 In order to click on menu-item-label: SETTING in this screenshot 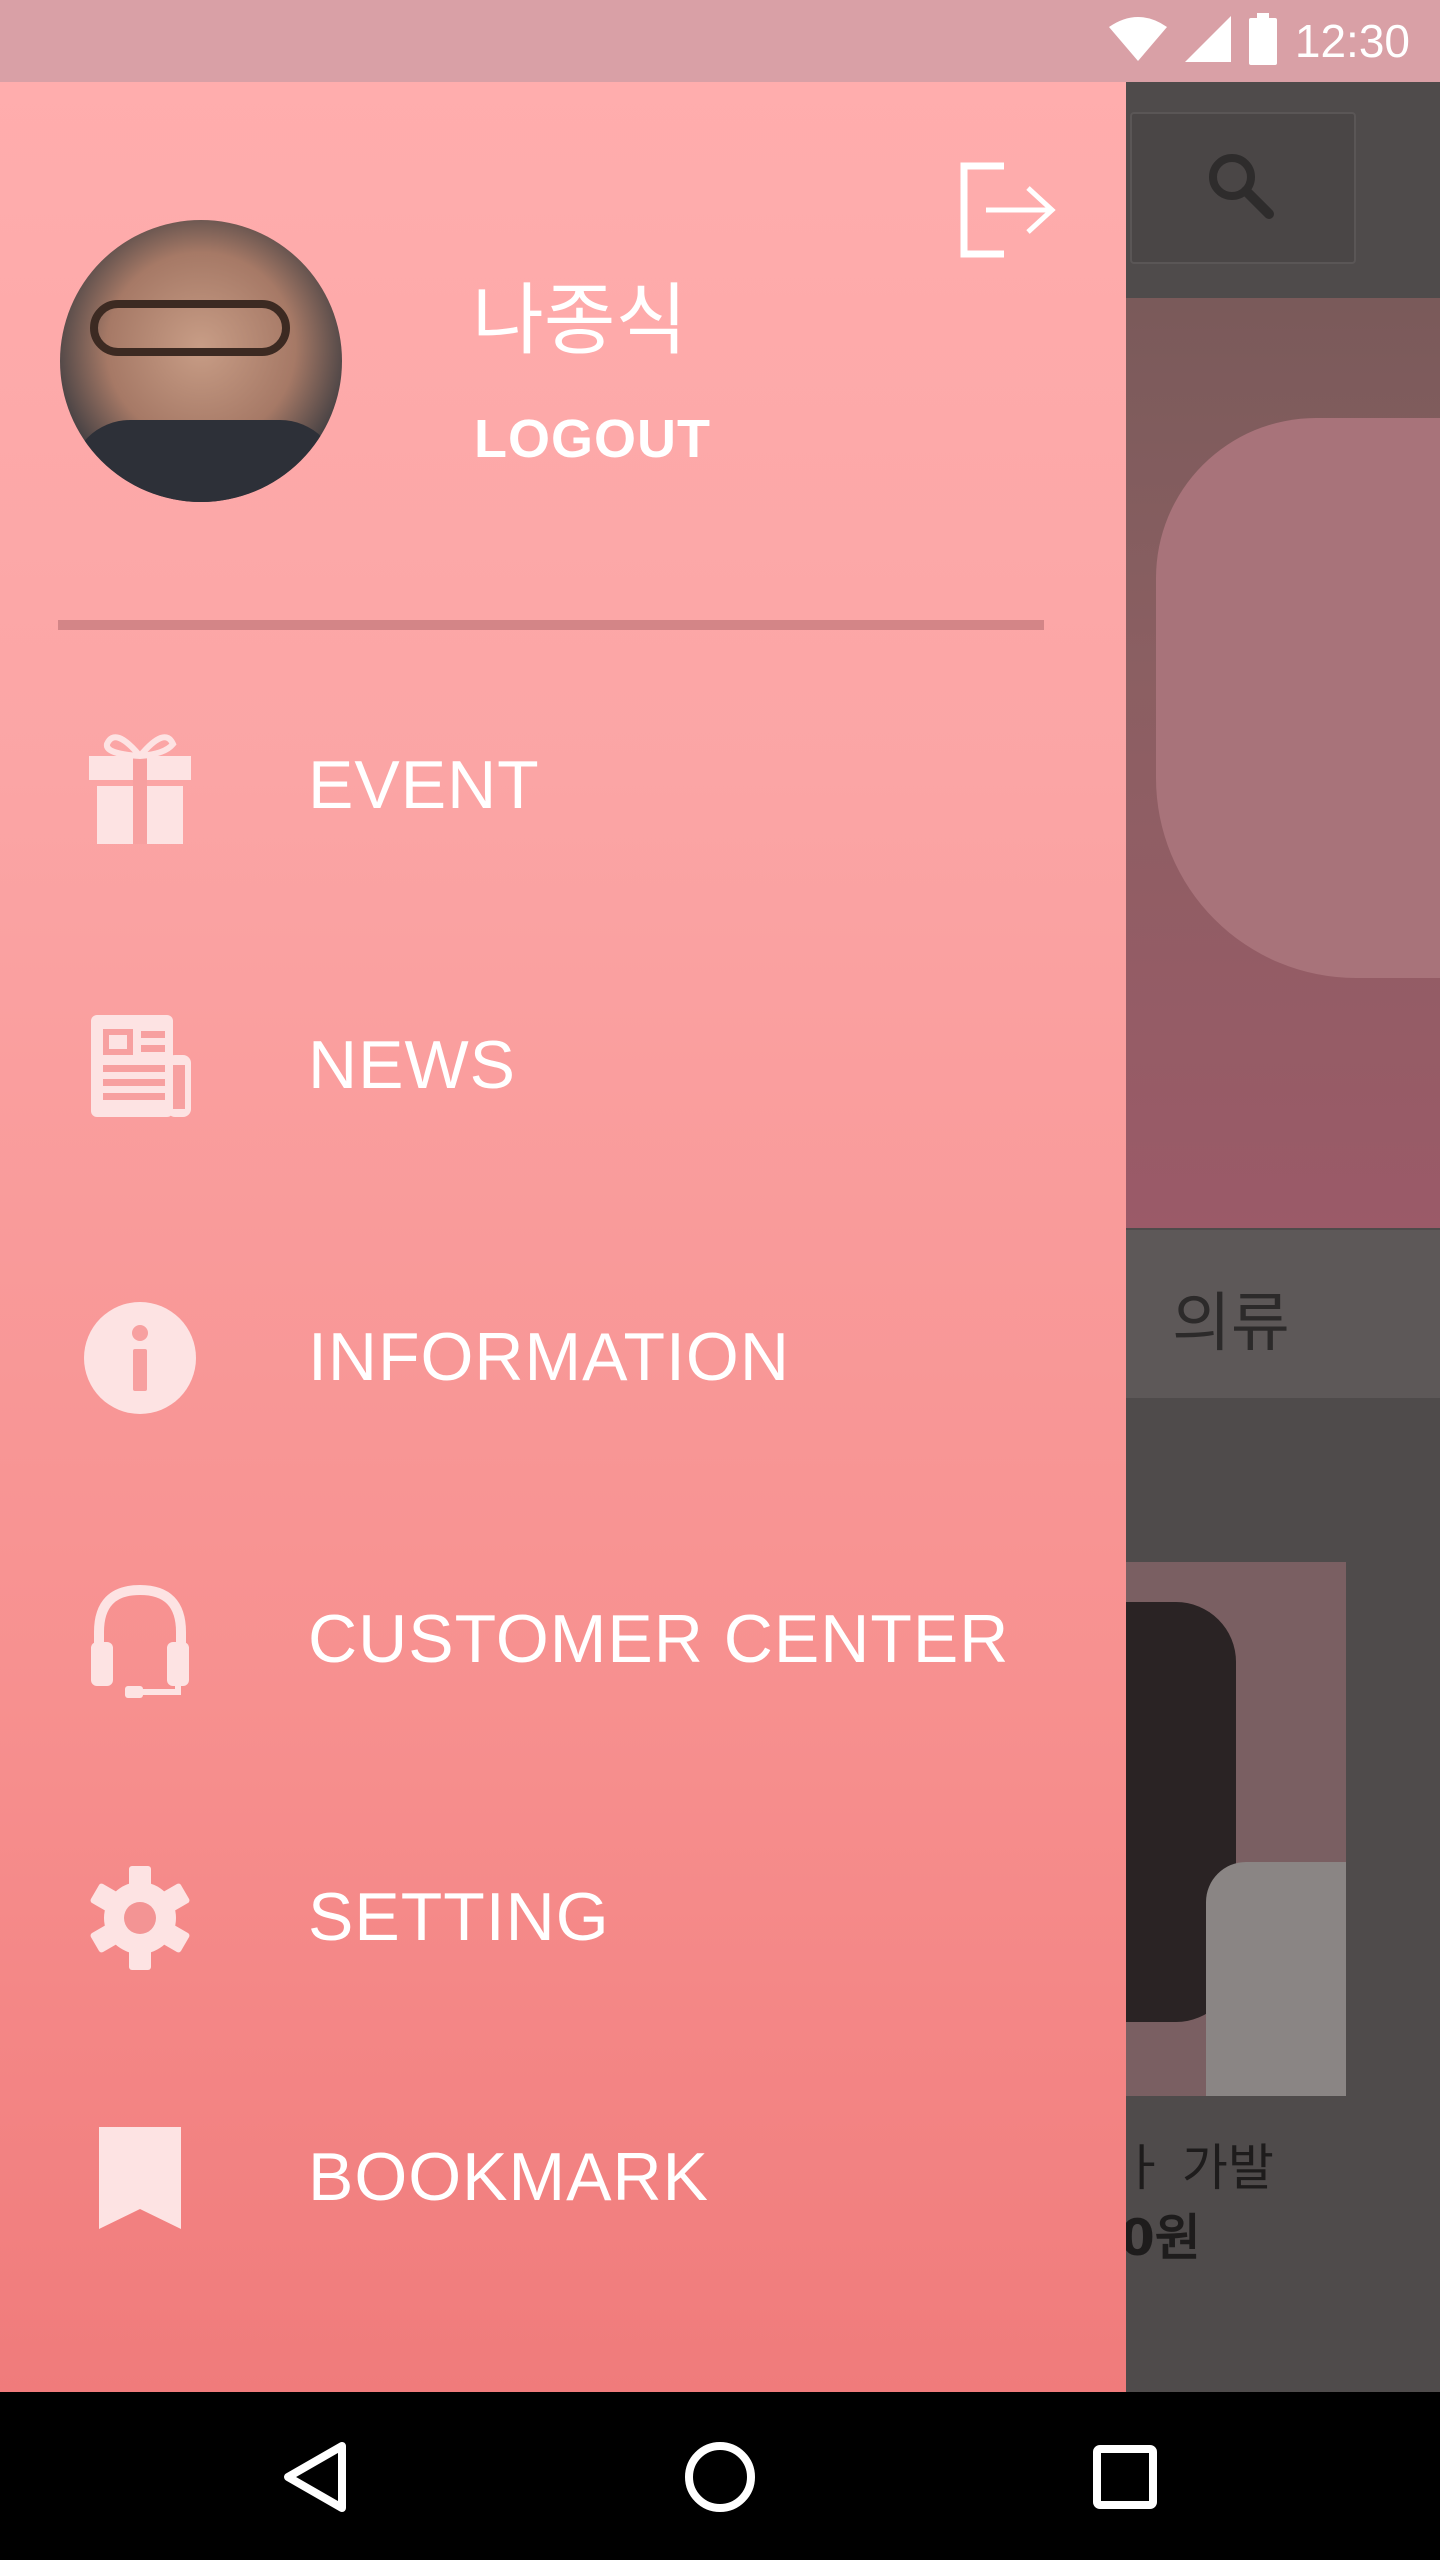, I will do `click(459, 1917)`.